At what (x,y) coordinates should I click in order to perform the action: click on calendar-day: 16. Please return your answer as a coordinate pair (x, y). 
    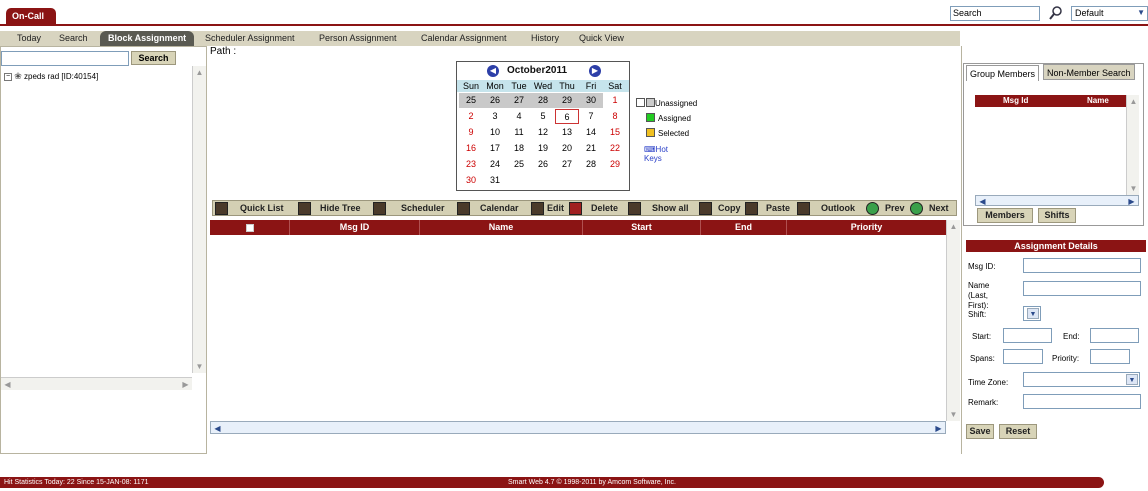
    Looking at the image, I should click on (471, 148).